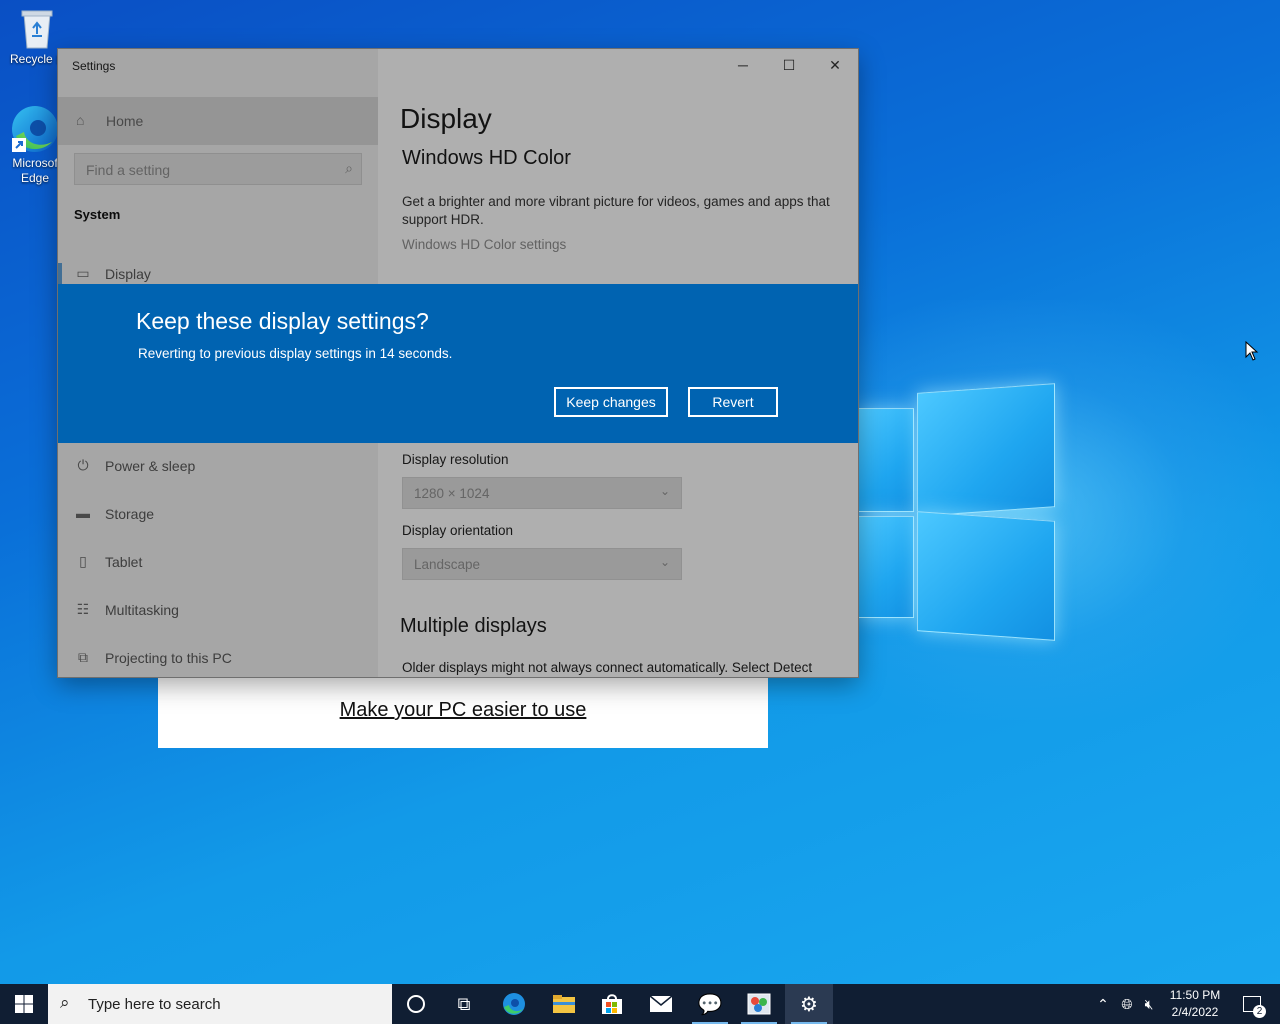 This screenshot has width=1280, height=1024. I want to click on ease-of-access-link: Make your PC easier to use, so click(463, 710).